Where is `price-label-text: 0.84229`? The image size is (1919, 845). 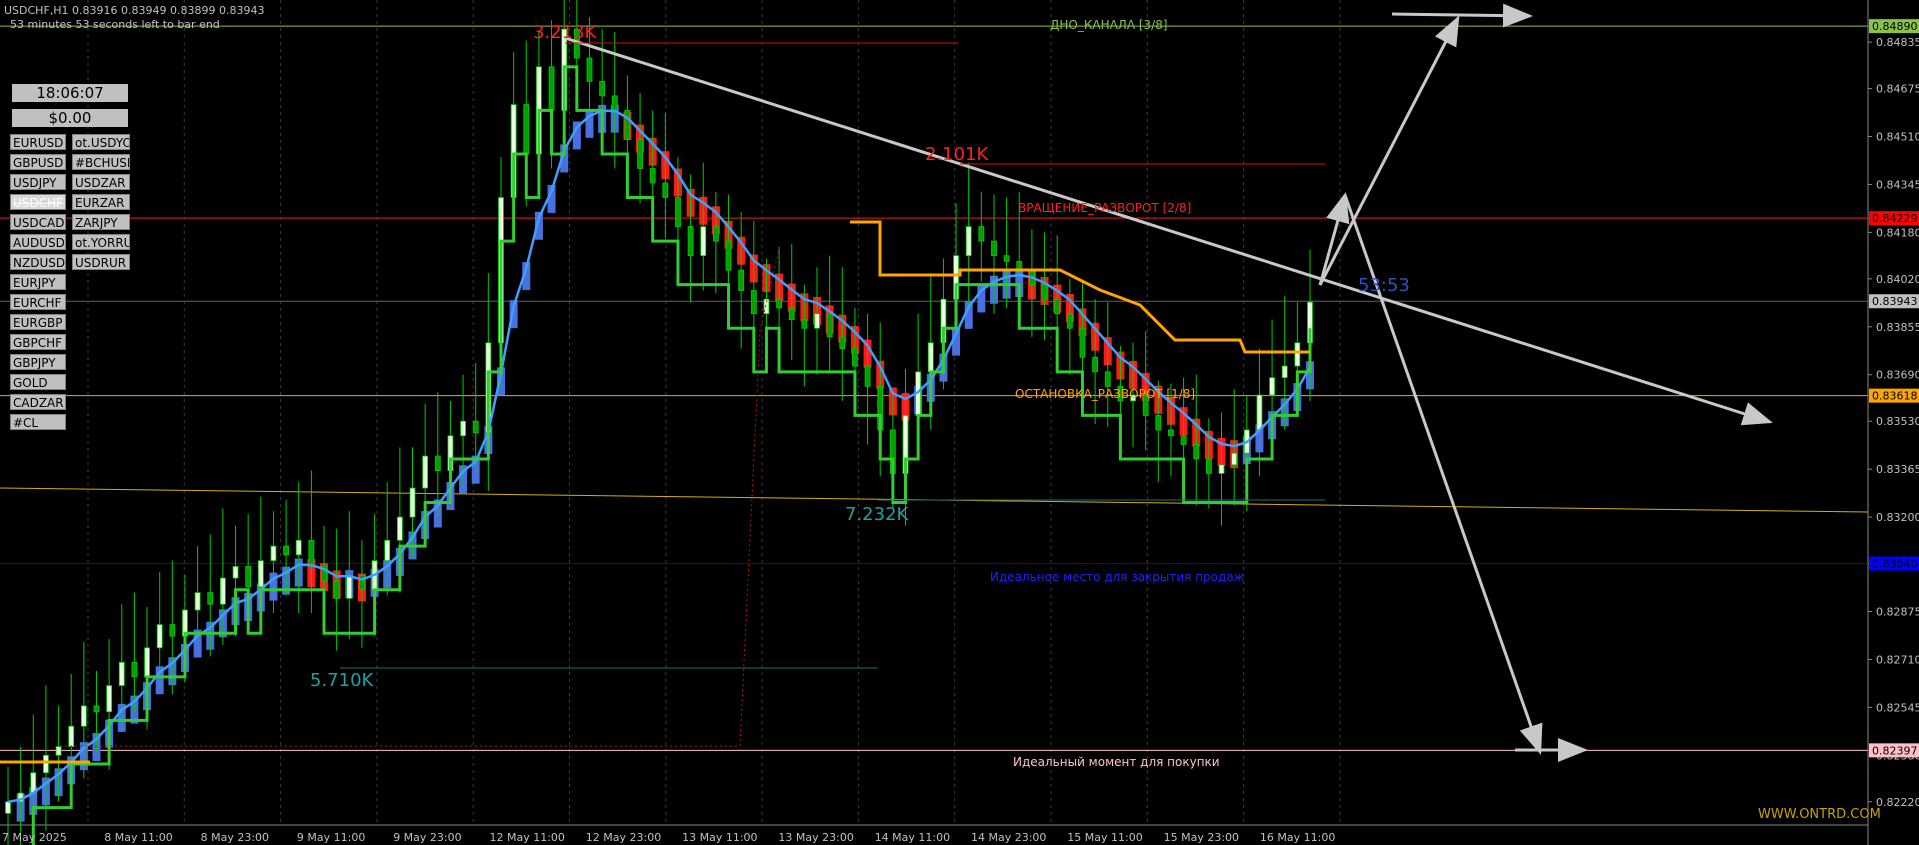 price-label-text: 0.84229 is located at coordinates (1895, 218).